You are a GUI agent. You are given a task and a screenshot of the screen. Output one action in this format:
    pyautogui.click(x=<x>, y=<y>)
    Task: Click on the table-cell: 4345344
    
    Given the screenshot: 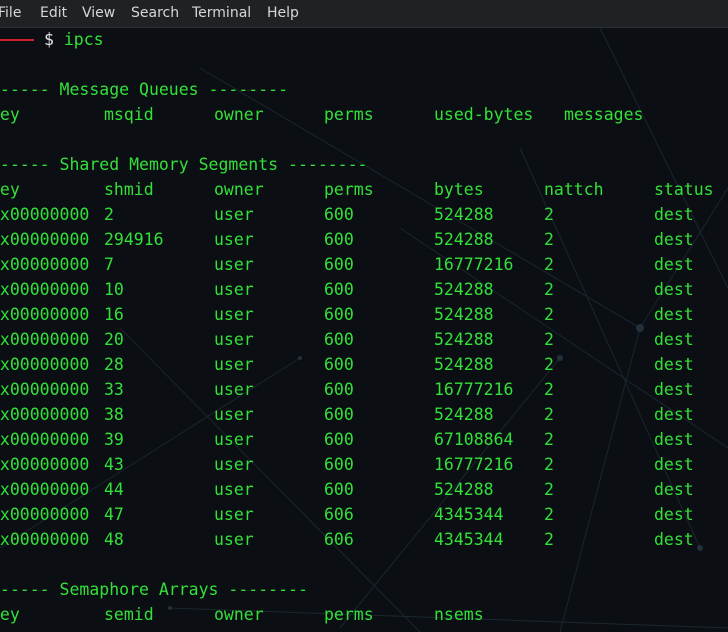 What is the action you would take?
    pyautogui.click(x=469, y=539)
    